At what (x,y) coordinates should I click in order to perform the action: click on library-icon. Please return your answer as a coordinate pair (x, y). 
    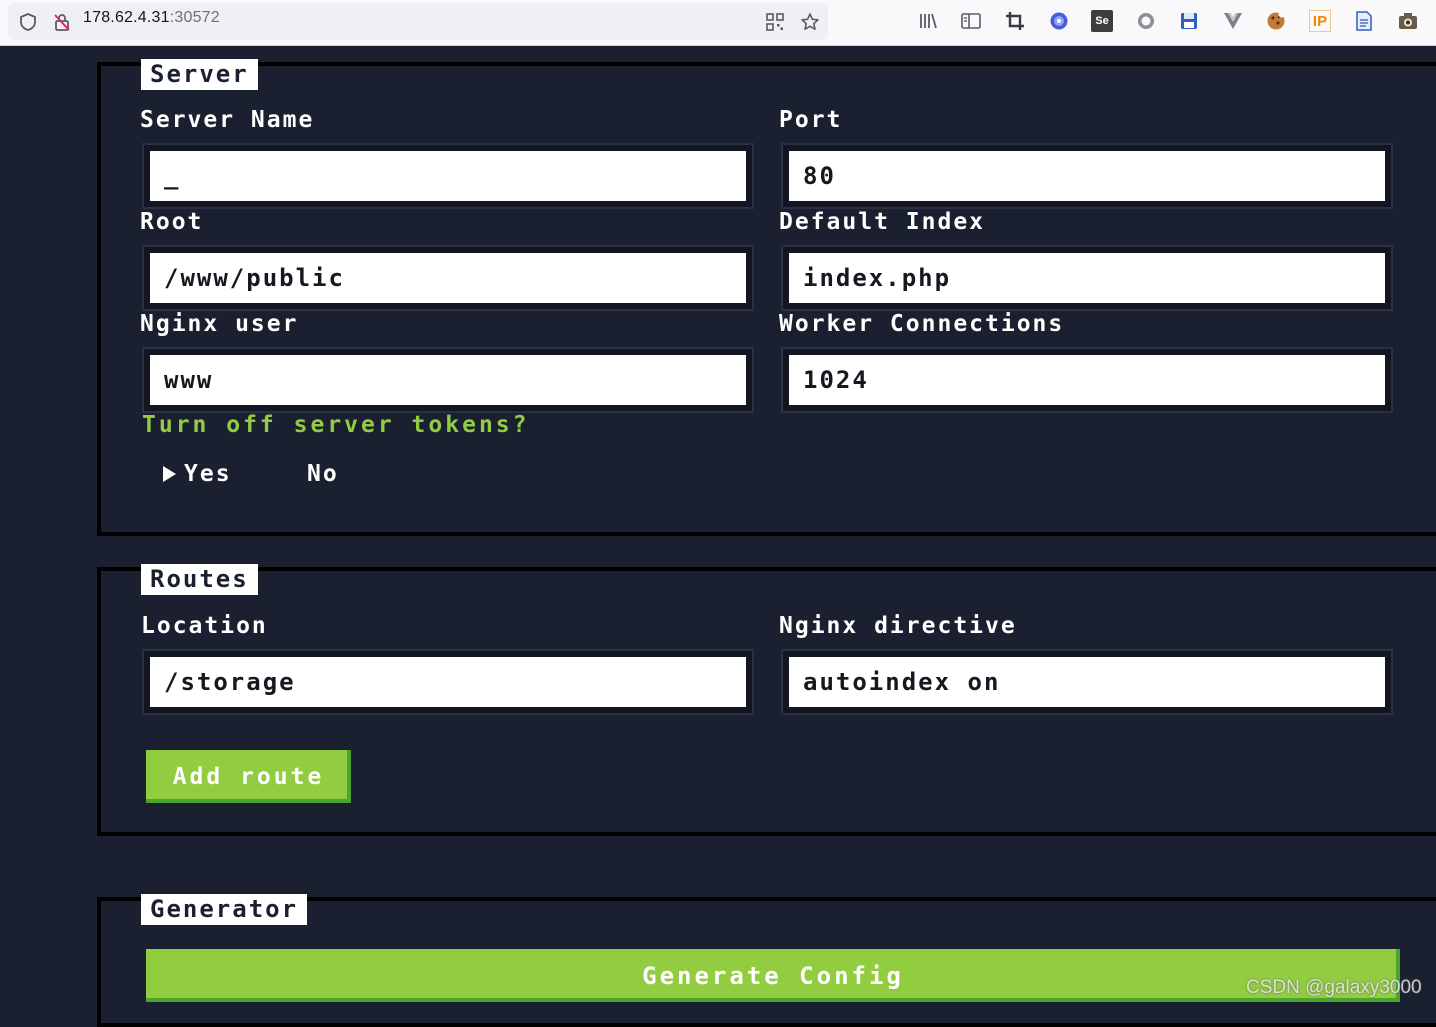
    Looking at the image, I should click on (928, 21).